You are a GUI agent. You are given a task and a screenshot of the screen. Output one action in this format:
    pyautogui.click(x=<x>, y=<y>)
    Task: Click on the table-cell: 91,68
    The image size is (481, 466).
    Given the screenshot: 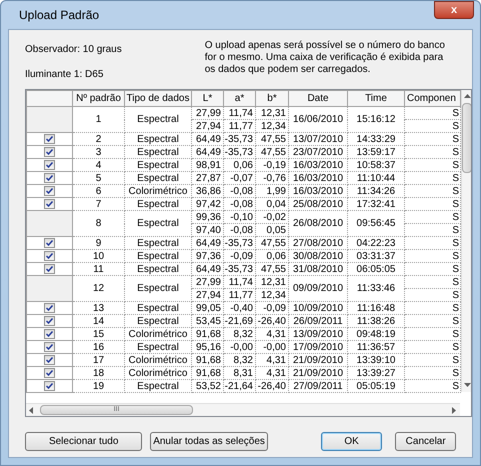 What is the action you would take?
    pyautogui.click(x=208, y=360)
    